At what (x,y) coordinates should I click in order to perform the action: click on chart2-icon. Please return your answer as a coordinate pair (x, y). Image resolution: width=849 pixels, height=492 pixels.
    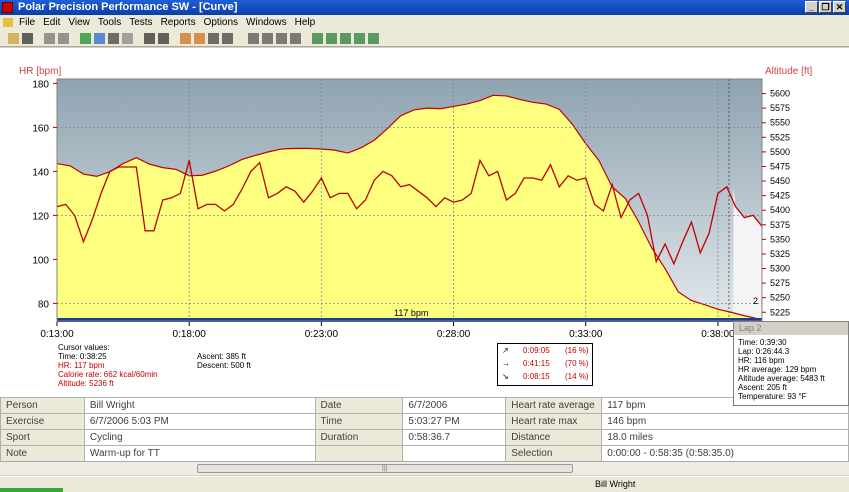
    Looking at the image, I should click on (331, 38).